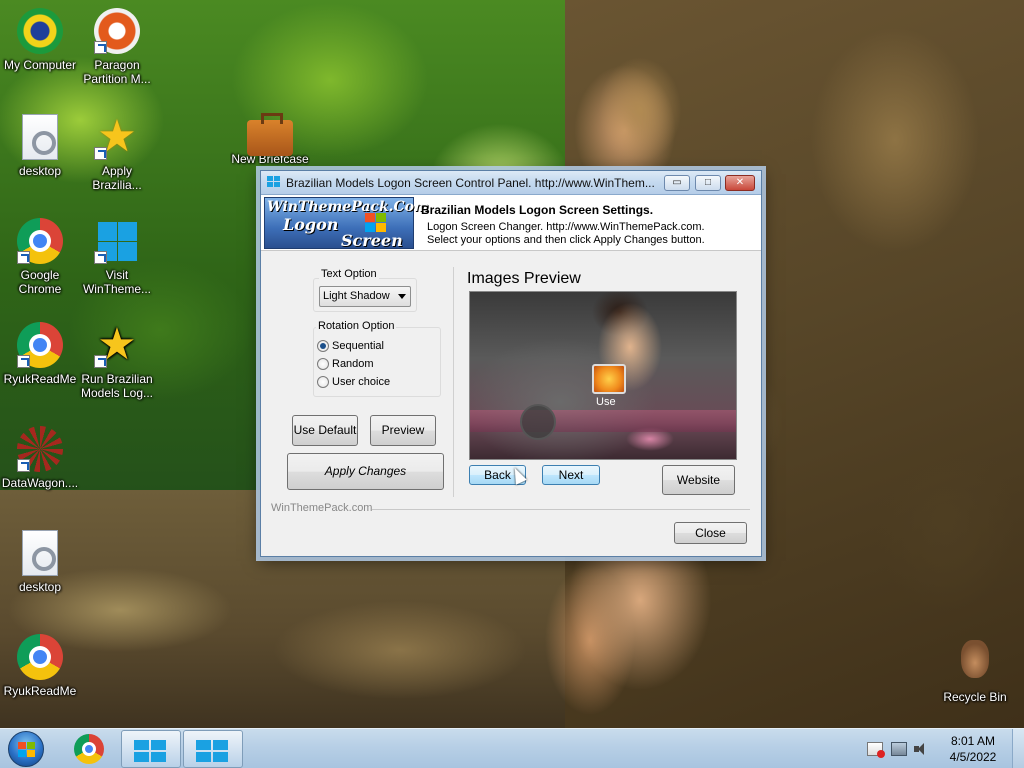  What do you see at coordinates (538, 422) in the screenshot?
I see `preview-logo-circle` at bounding box center [538, 422].